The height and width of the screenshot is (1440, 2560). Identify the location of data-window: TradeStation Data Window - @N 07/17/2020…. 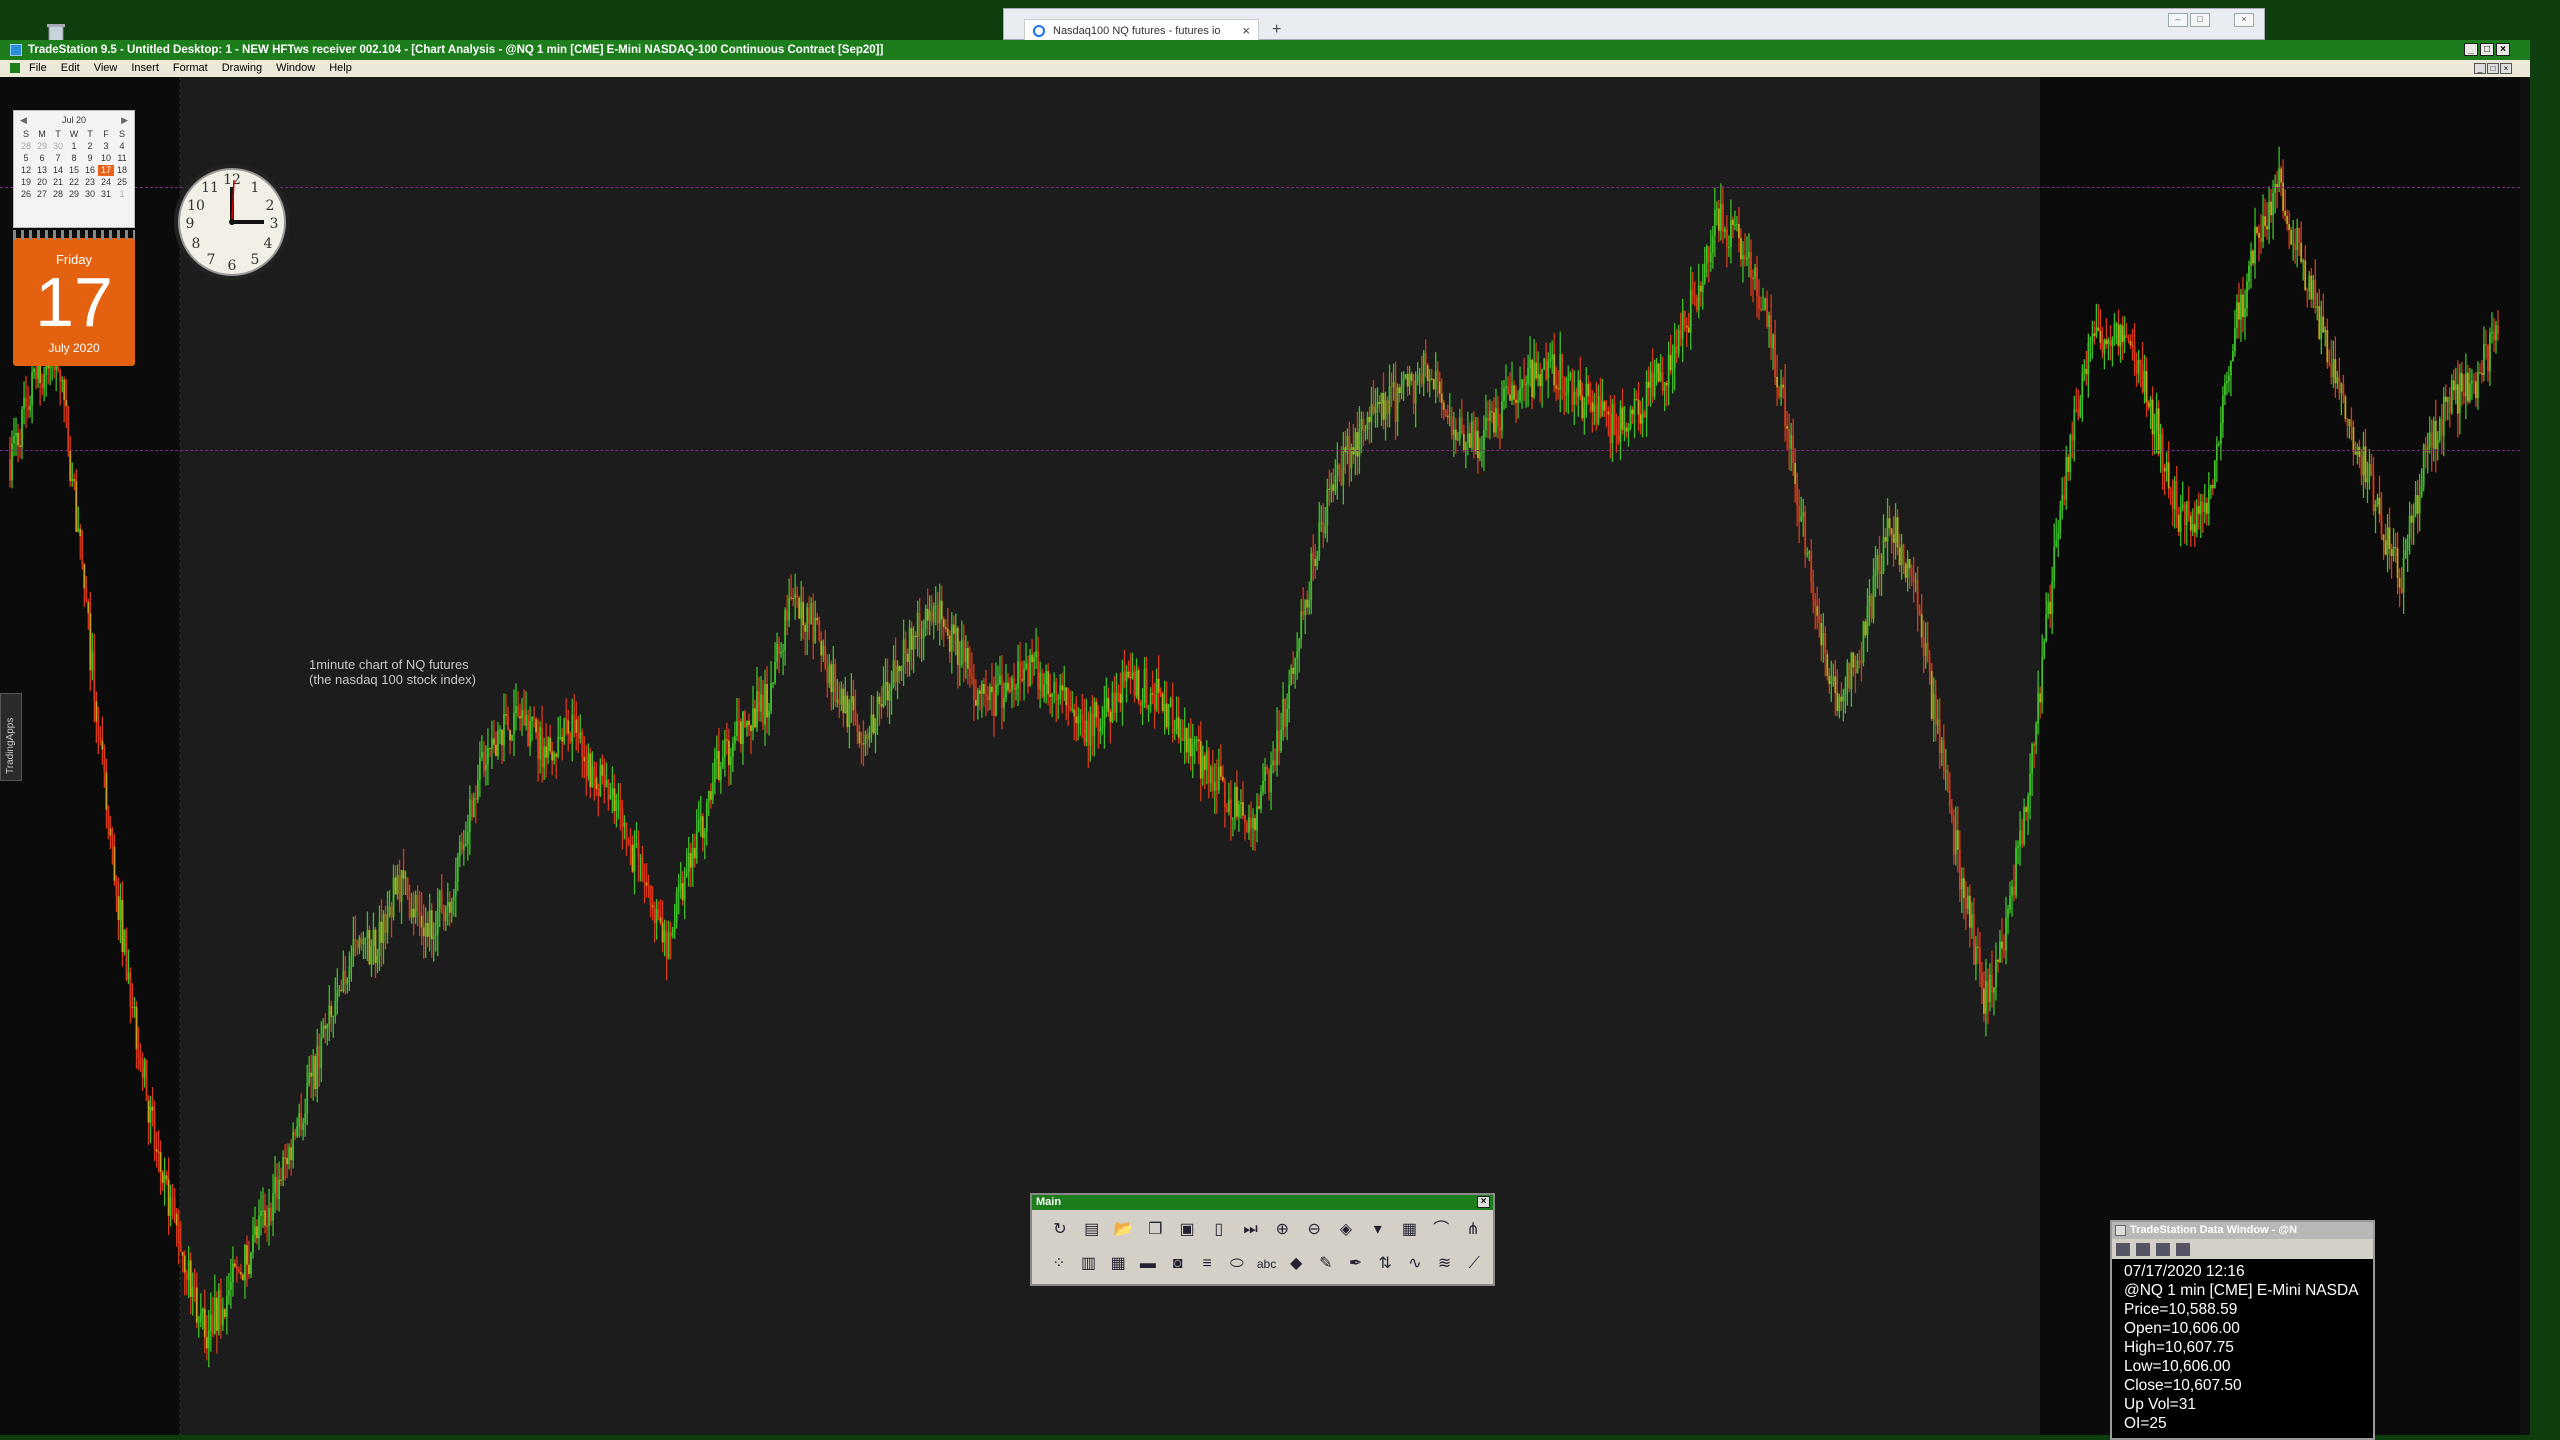
(2242, 1330).